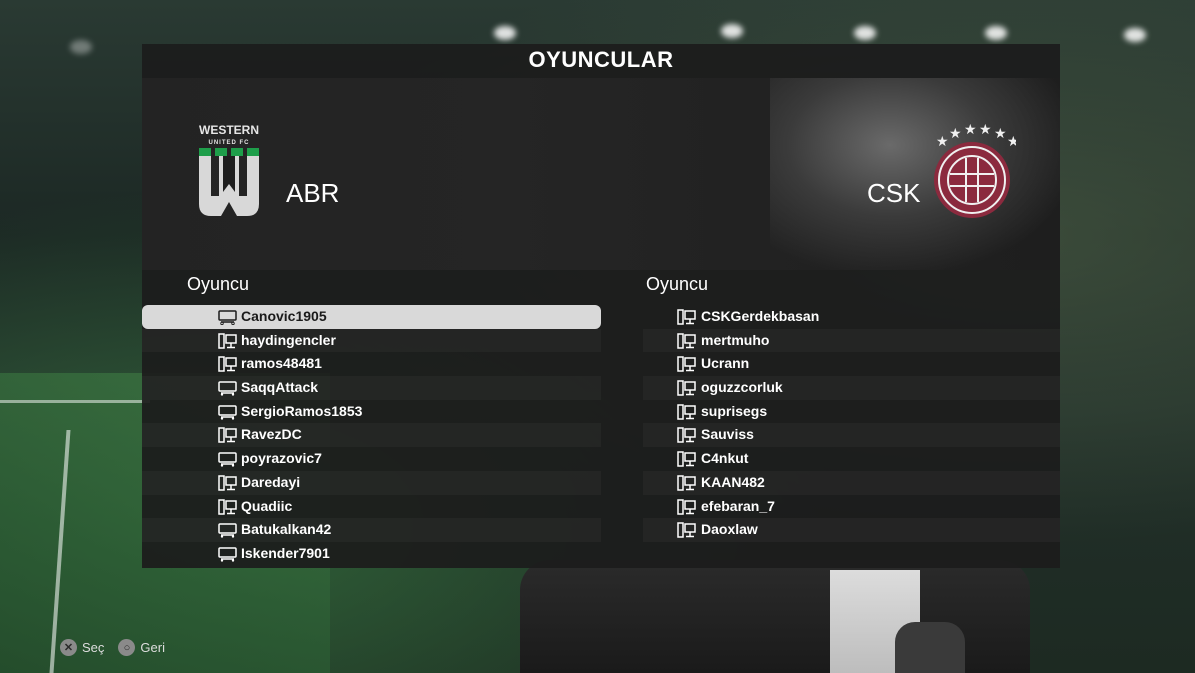 The image size is (1195, 673). Describe the element at coordinates (285, 552) in the screenshot. I see `player-name: Iskender7901` at that location.